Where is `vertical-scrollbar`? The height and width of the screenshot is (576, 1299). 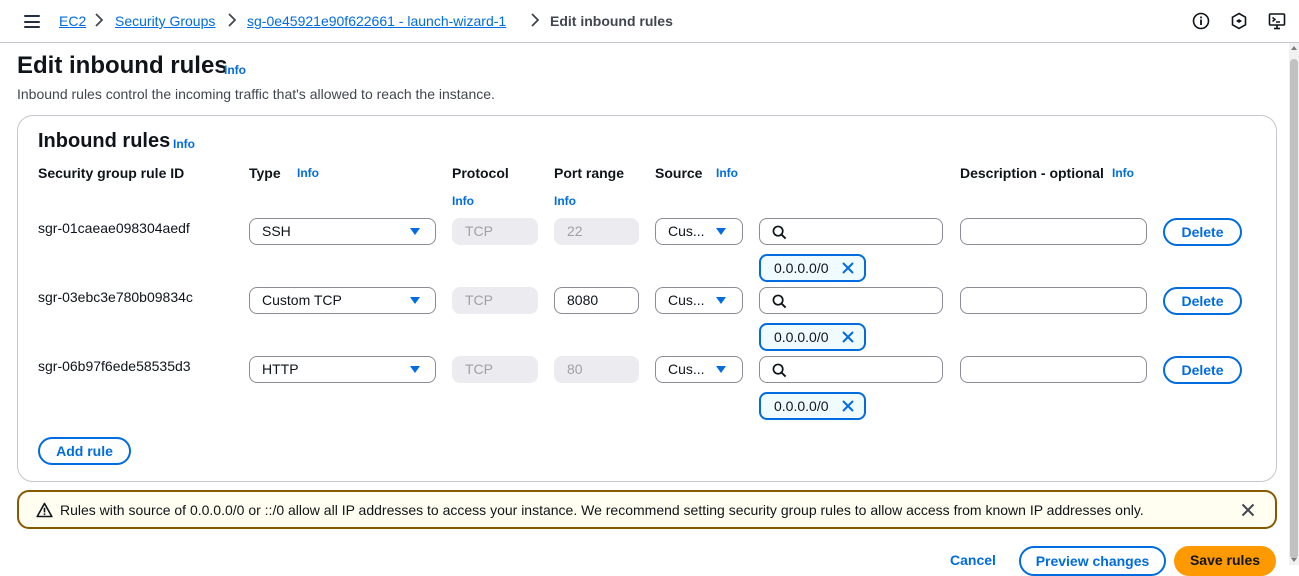 vertical-scrollbar is located at coordinates (1294, 304).